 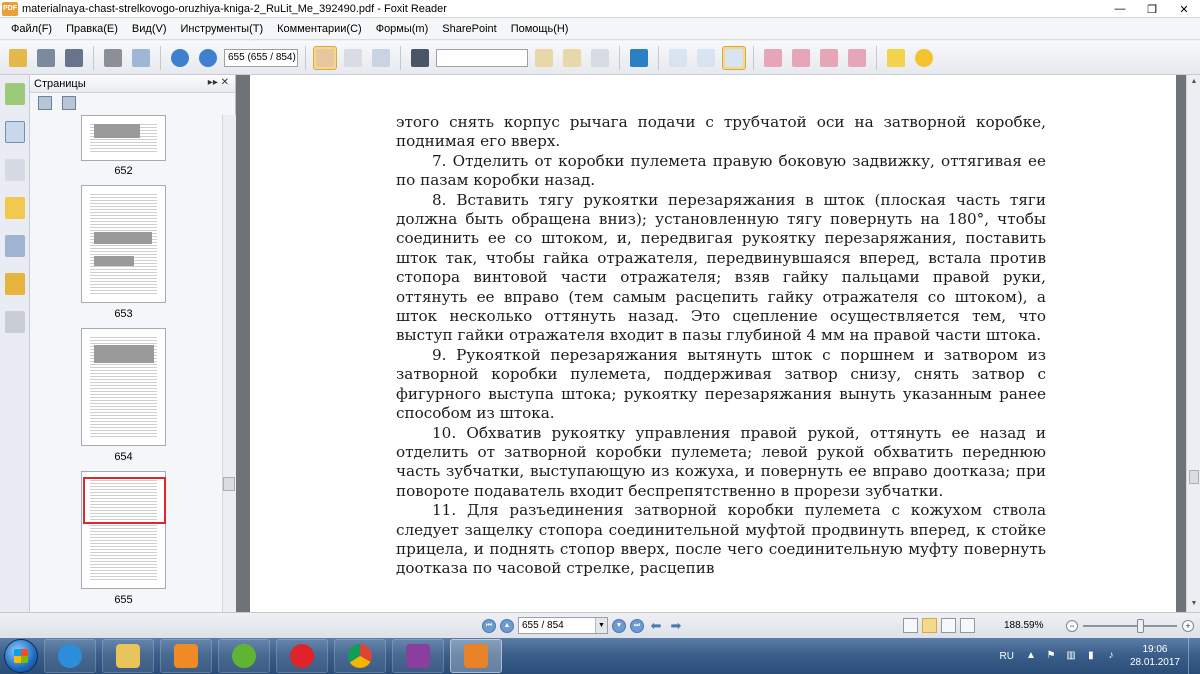 What do you see at coordinates (1155, 649) in the screenshot?
I see `clock-time: 19:06` at bounding box center [1155, 649].